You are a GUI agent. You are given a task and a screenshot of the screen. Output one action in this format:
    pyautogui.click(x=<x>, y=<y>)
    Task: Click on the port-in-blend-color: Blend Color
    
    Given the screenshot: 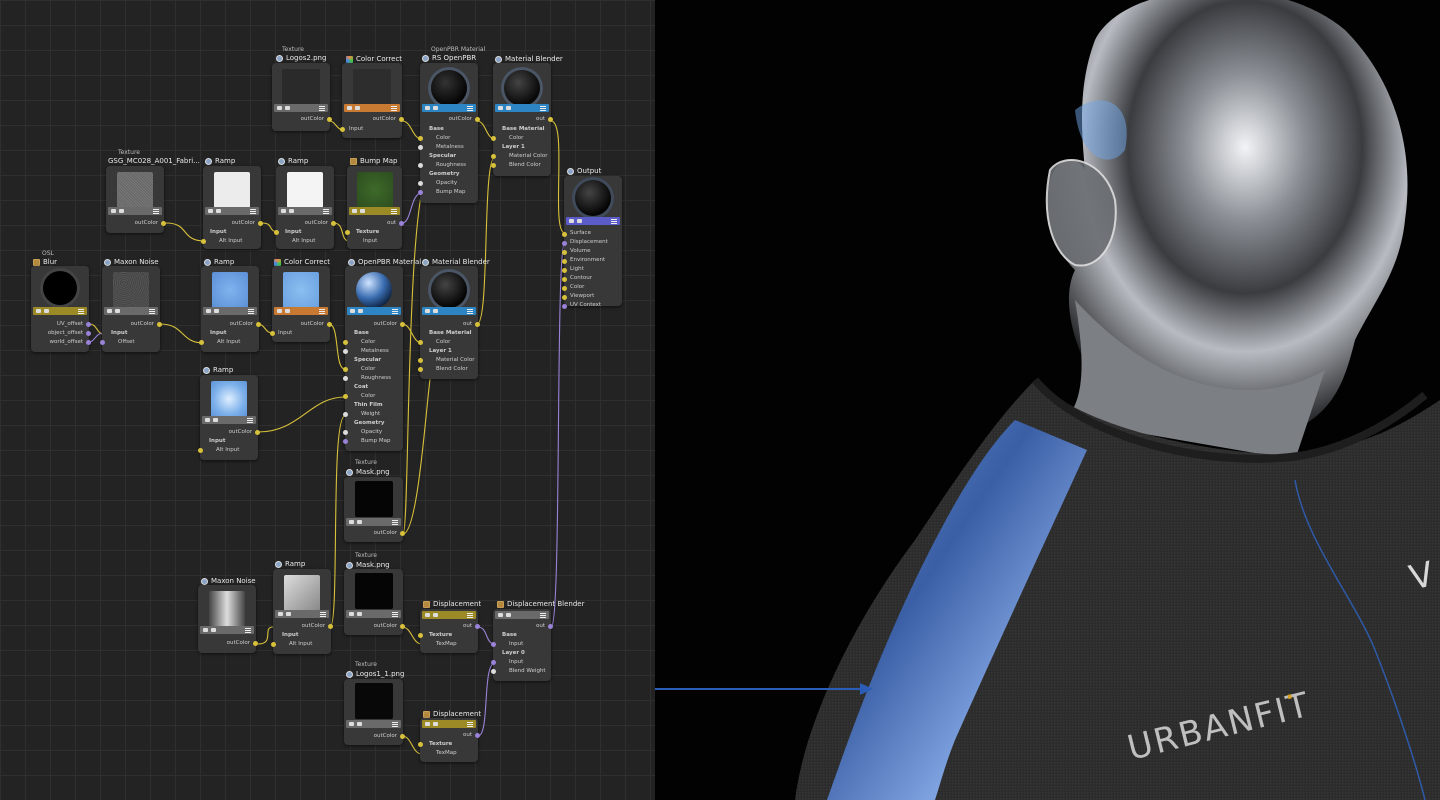 What is the action you would take?
    pyautogui.click(x=452, y=369)
    